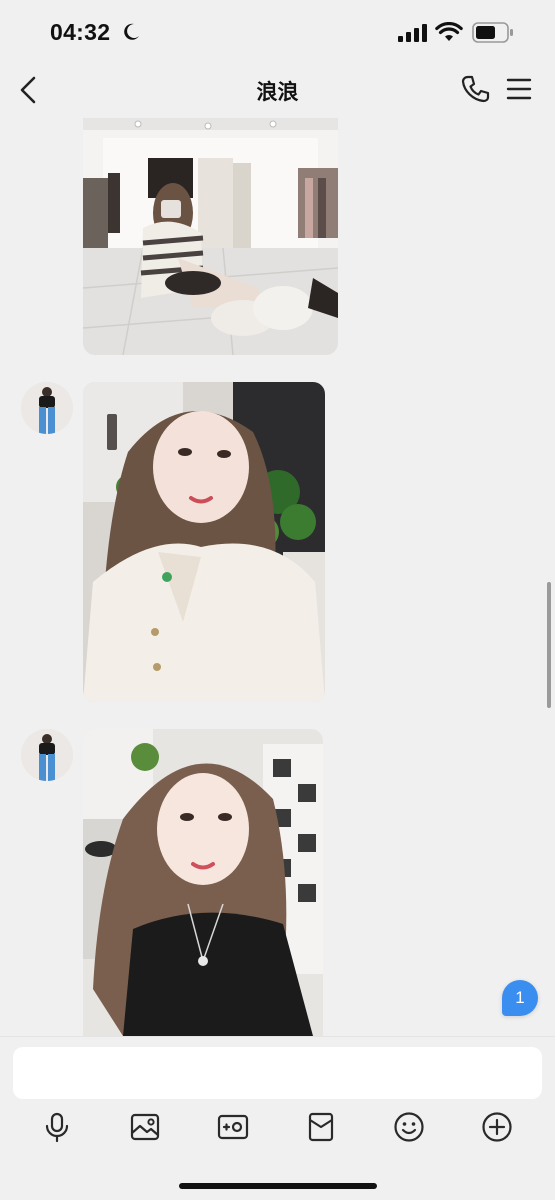  What do you see at coordinates (519, 89) in the screenshot?
I see `menu-icon` at bounding box center [519, 89].